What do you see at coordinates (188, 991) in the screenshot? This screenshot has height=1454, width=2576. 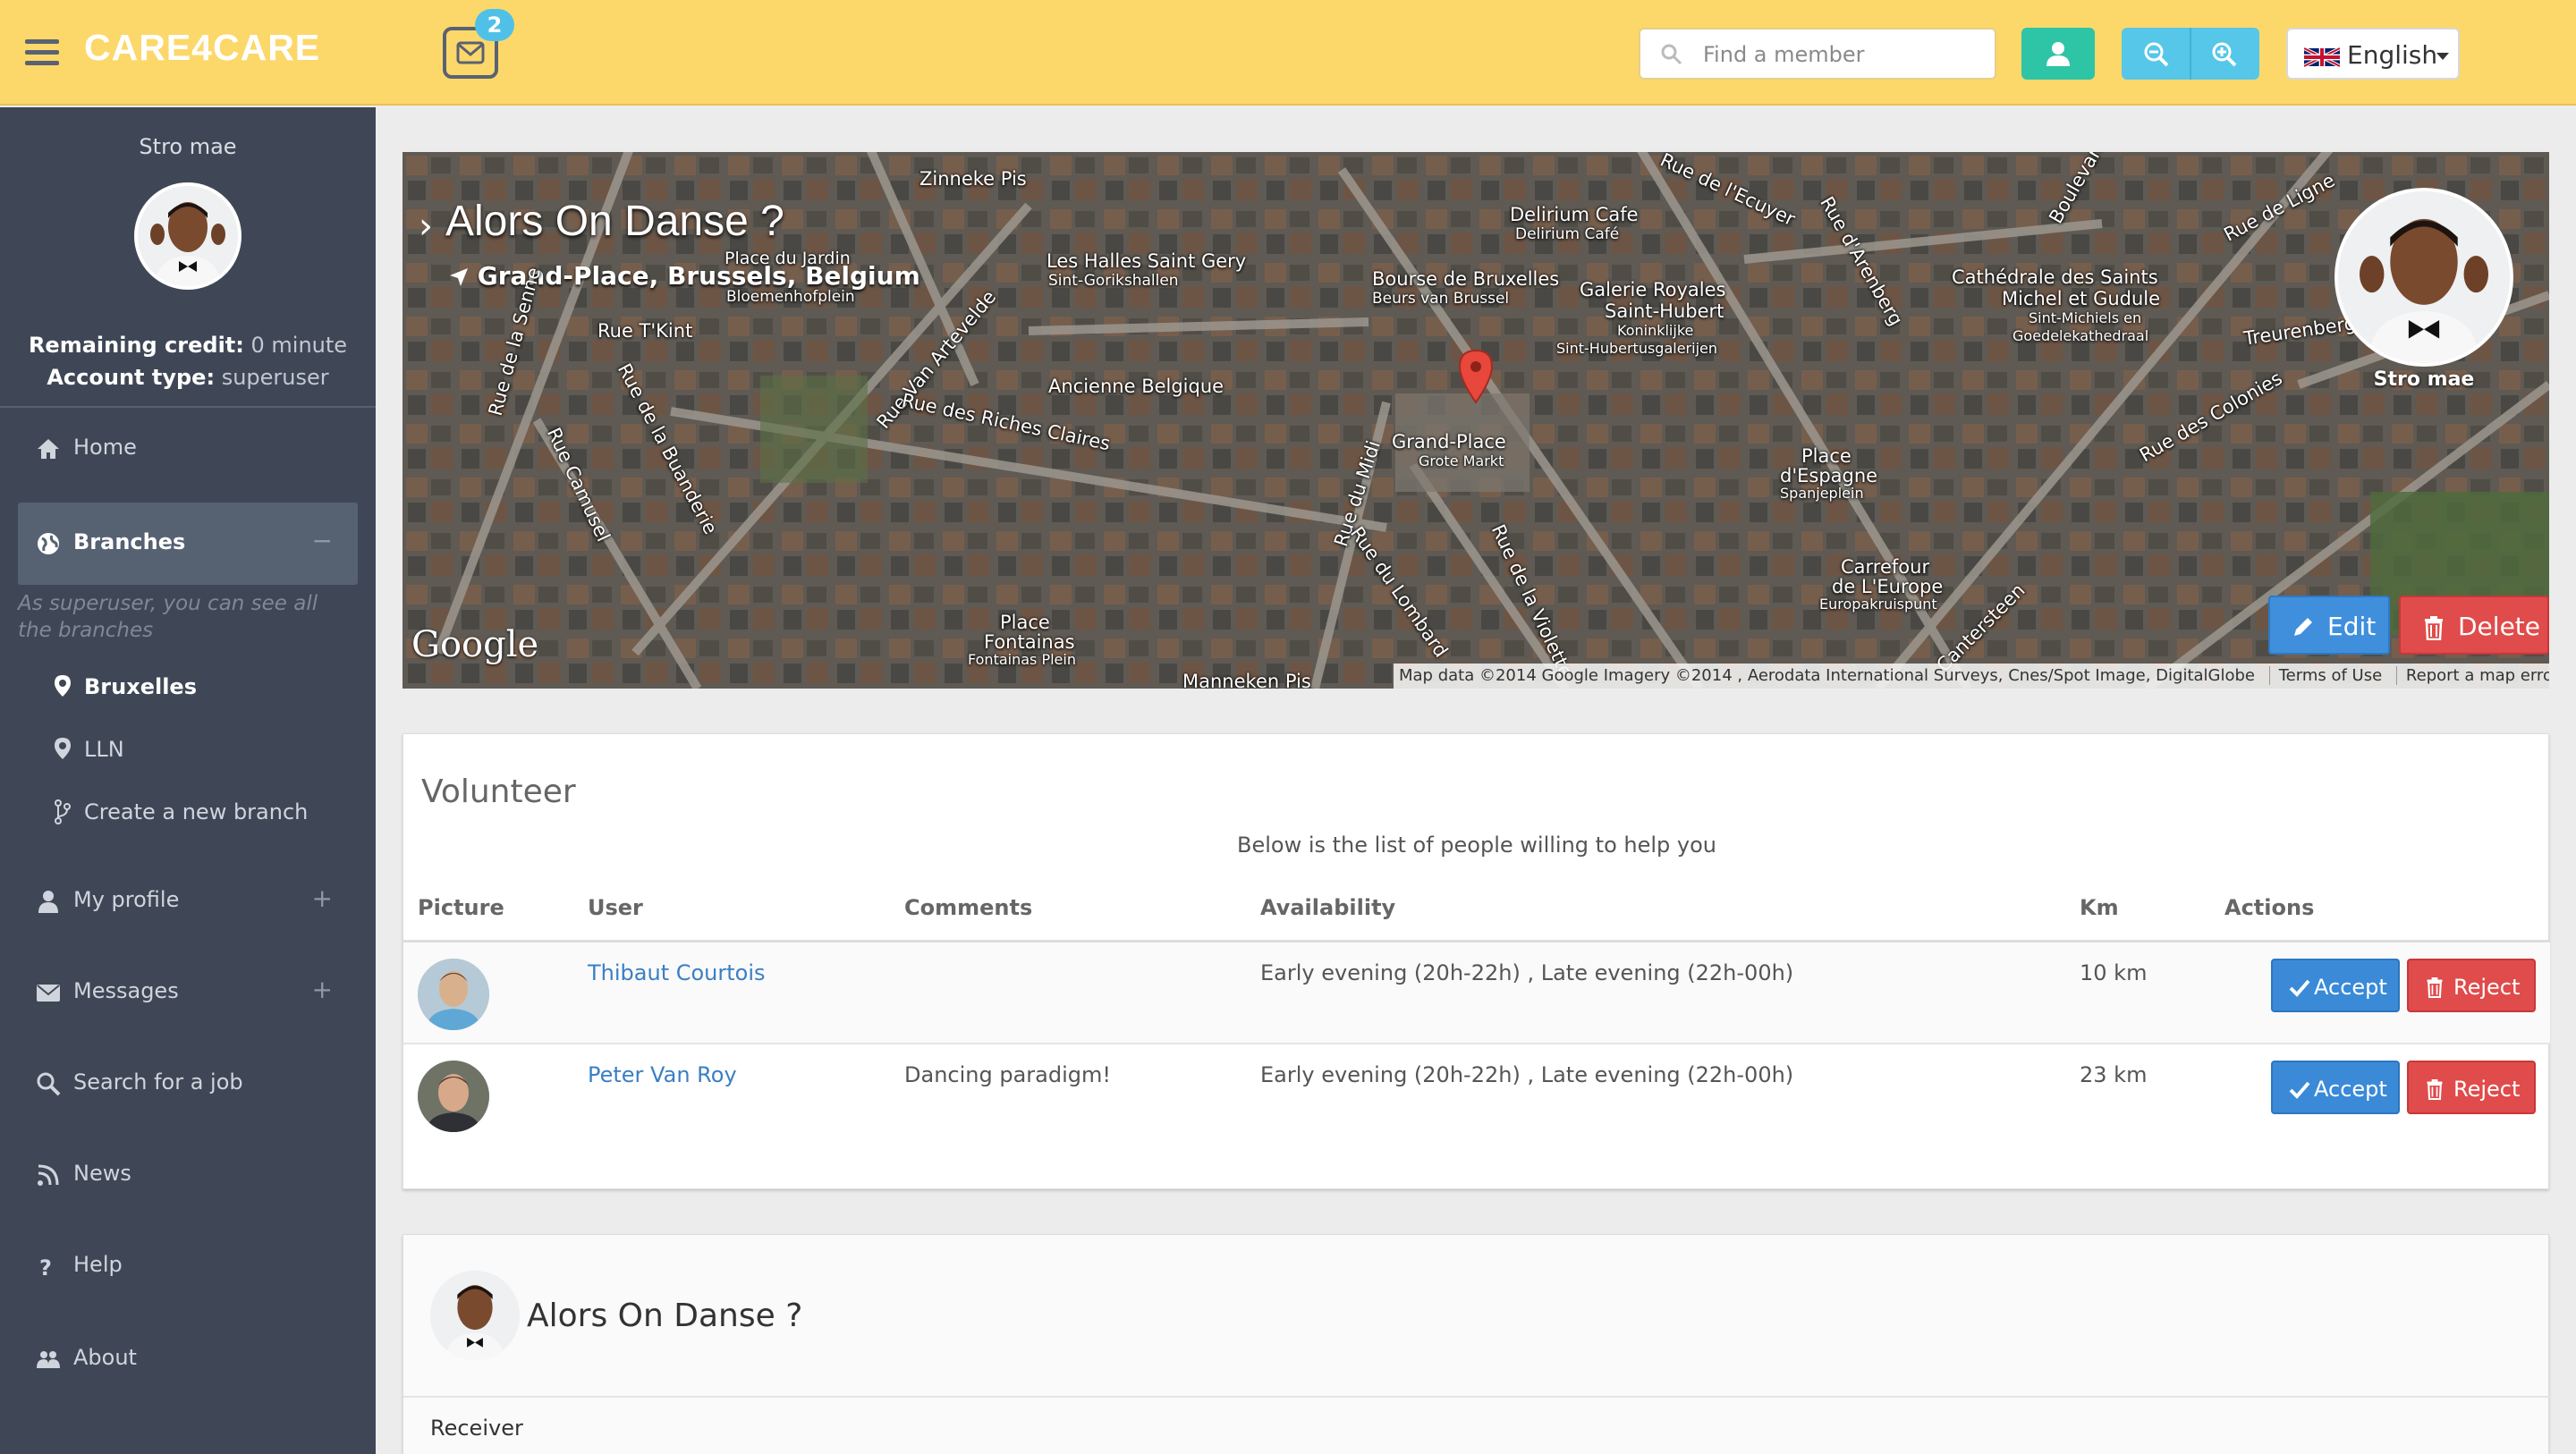 I see `sidebar-item-messages: Messages +` at bounding box center [188, 991].